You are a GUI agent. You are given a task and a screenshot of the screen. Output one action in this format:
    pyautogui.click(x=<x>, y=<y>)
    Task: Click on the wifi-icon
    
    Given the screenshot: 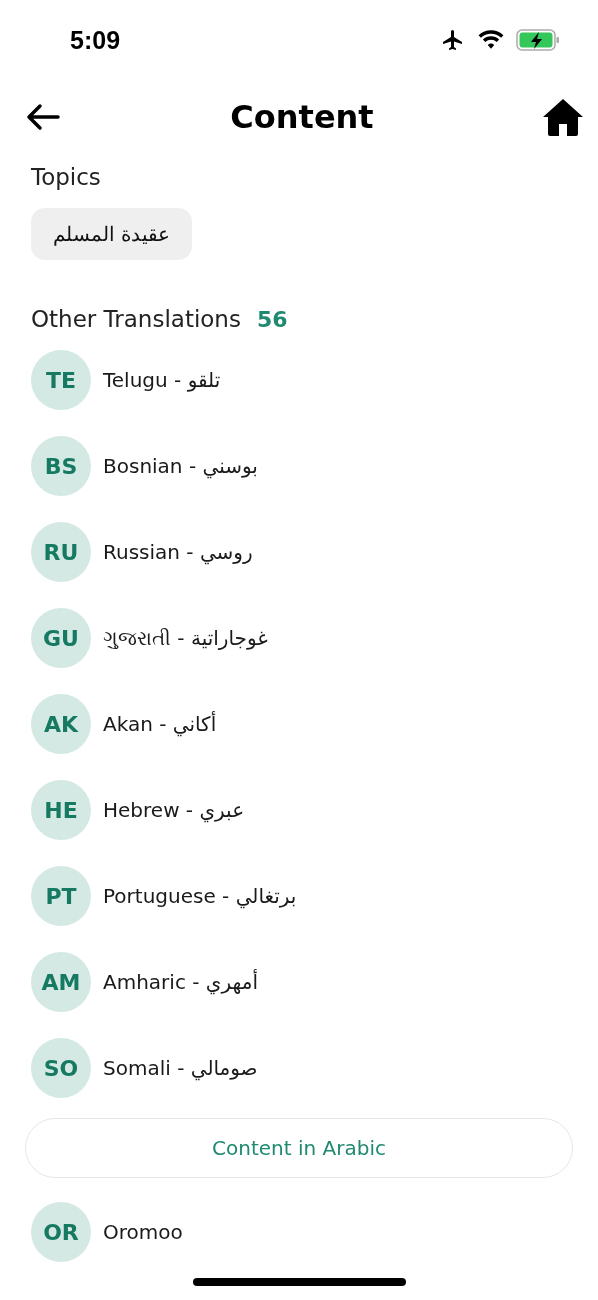 What is the action you would take?
    pyautogui.click(x=491, y=40)
    